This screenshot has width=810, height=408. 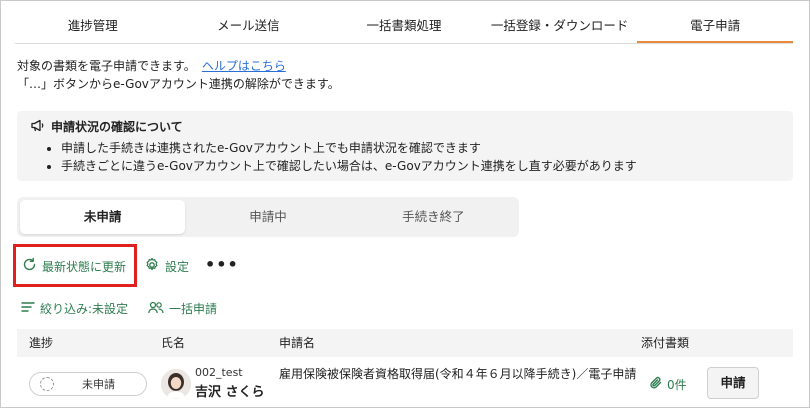 What do you see at coordinates (249, 26) in the screenshot?
I see `tab-mail: メール送信` at bounding box center [249, 26].